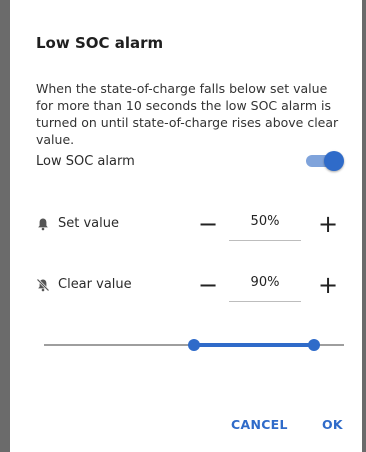 The width and height of the screenshot is (366, 452). Describe the element at coordinates (259, 424) in the screenshot. I see `cancel-button: CANCEL` at that location.